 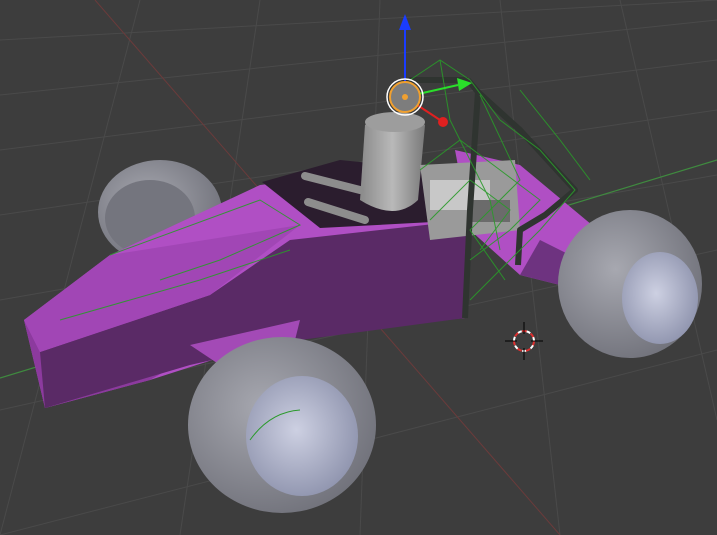 I want to click on transform-gizmo, so click(x=429, y=70).